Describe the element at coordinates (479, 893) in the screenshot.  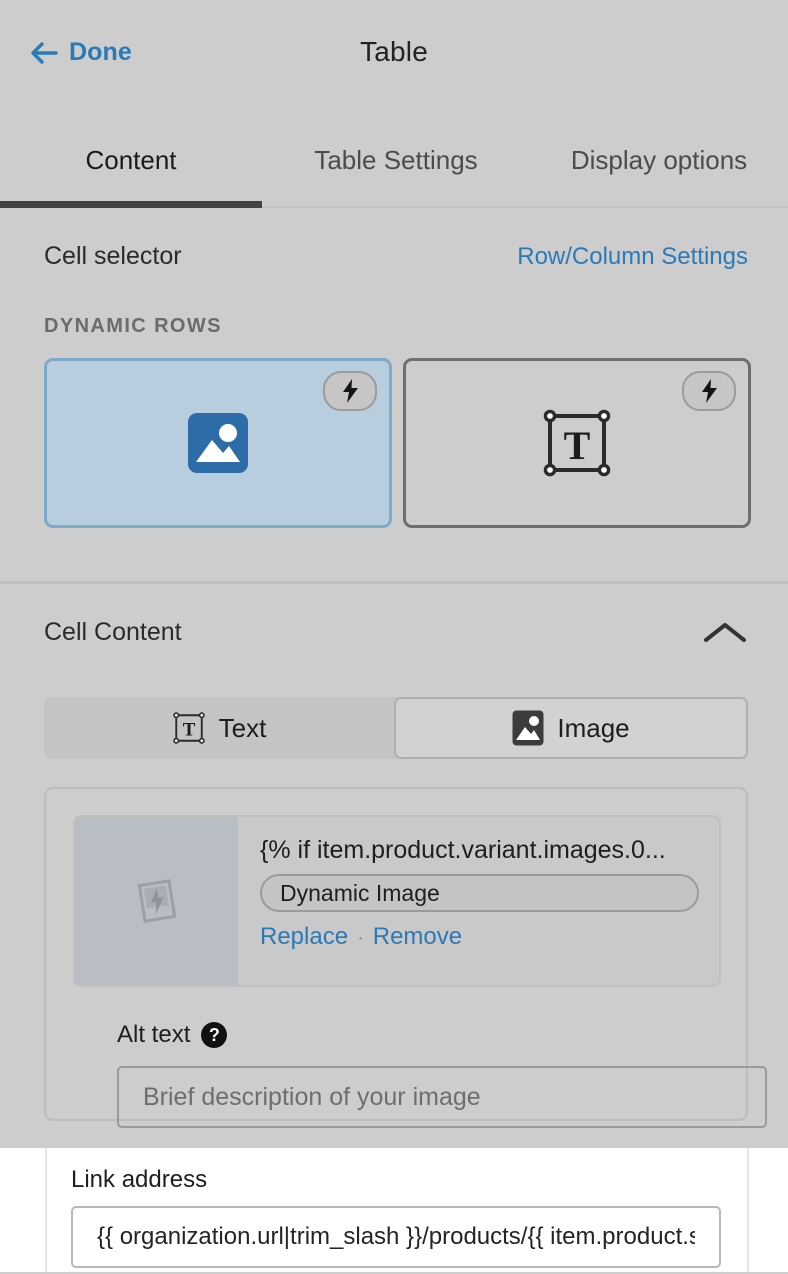
I see `dynamic-image-pill: Dynamic Image` at that location.